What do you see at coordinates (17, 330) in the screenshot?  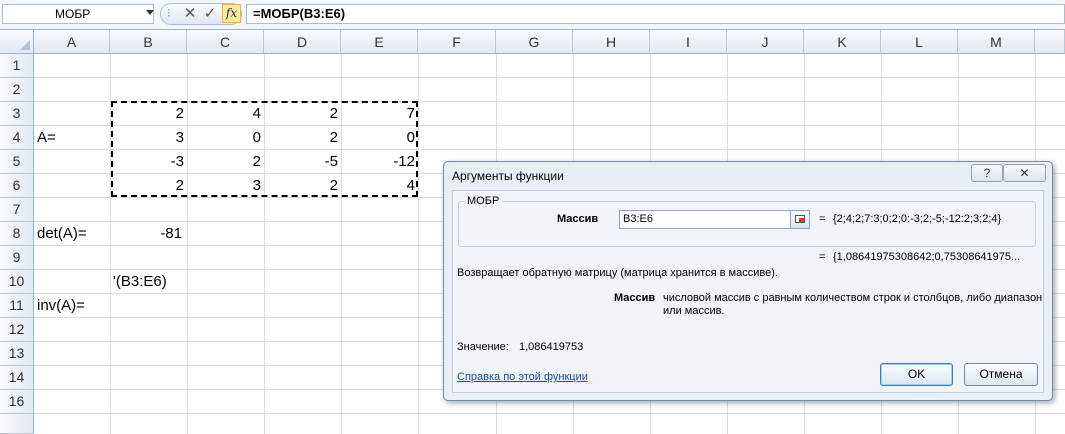 I see `row-header: 12` at bounding box center [17, 330].